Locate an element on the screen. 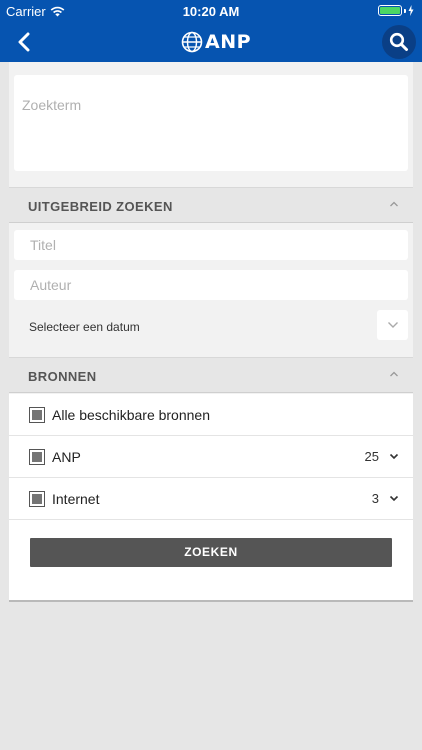 This screenshot has width=422, height=750. globe-icon is located at coordinates (192, 42).